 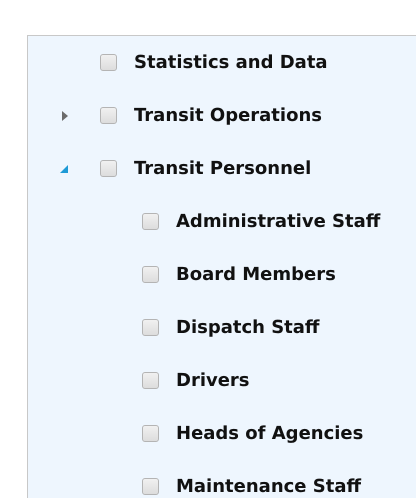 What do you see at coordinates (228, 115) in the screenshot?
I see `tree-item-label: Transit Operations` at bounding box center [228, 115].